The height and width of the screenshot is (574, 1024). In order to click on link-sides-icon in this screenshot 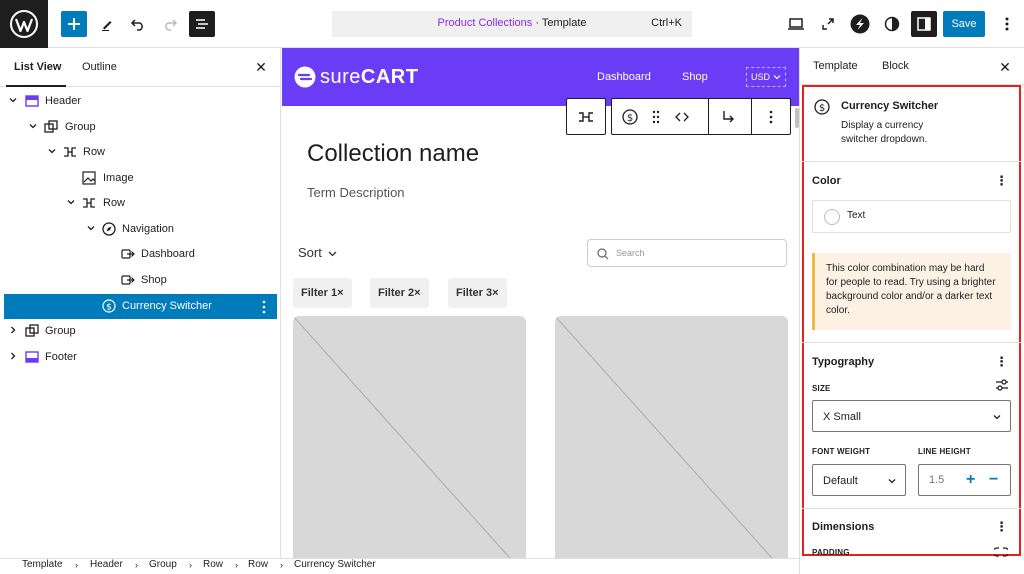, I will do `click(1001, 552)`.